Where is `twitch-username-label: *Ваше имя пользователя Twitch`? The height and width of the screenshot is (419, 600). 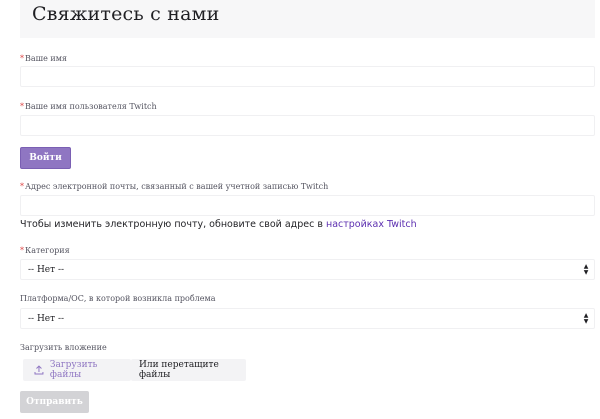
twitch-username-label: *Ваше имя пользователя Twitch is located at coordinates (88, 106).